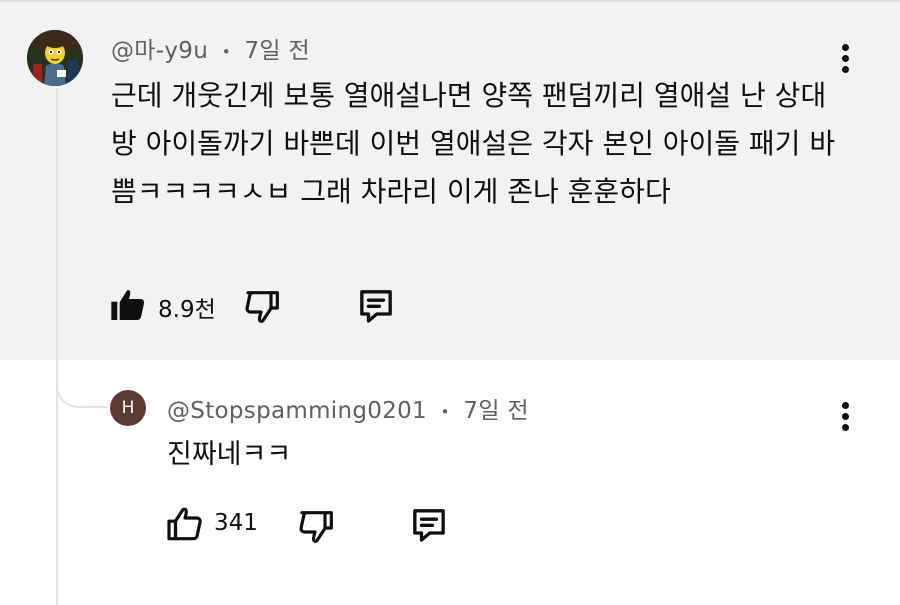  I want to click on comment-author: @마-y9u, so click(159, 51).